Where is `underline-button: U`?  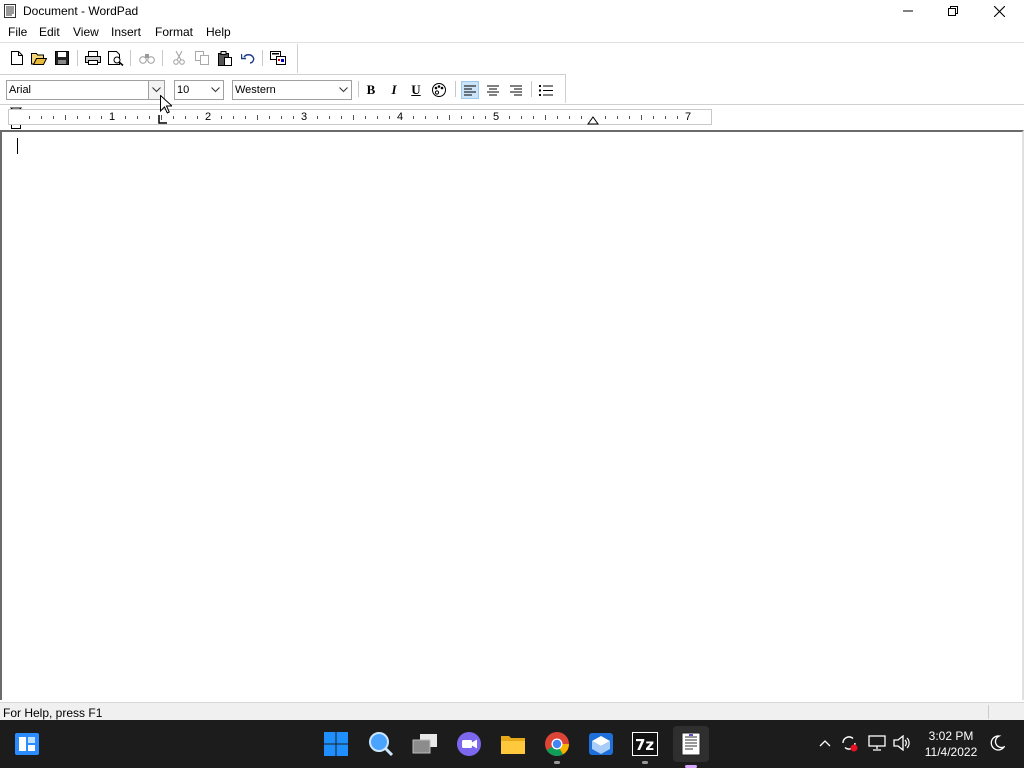 underline-button: U is located at coordinates (416, 90).